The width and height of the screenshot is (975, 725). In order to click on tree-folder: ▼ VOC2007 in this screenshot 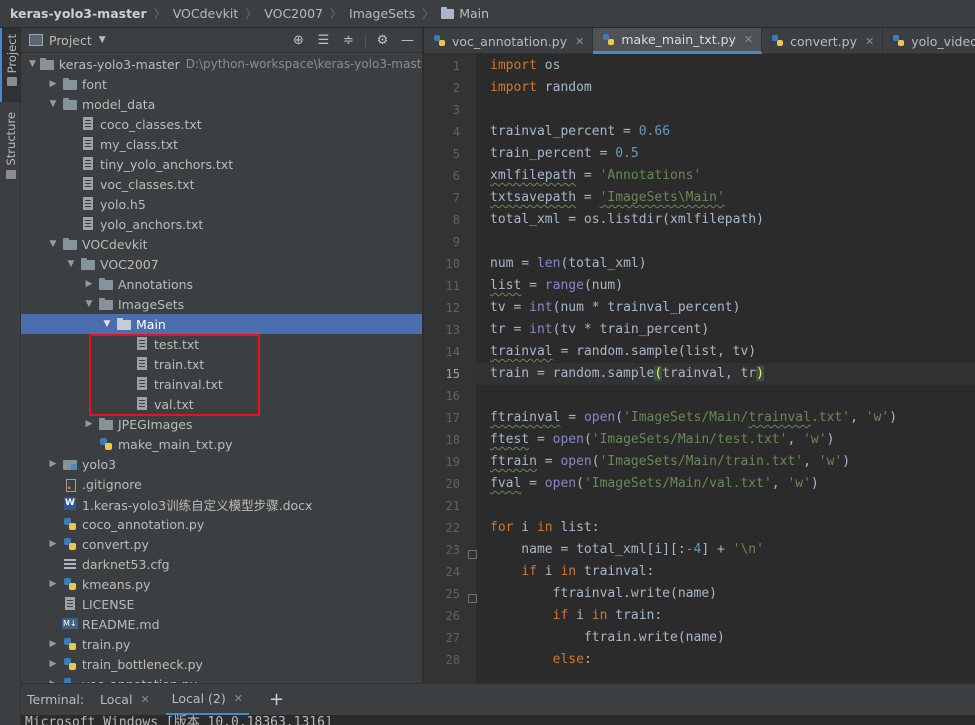, I will do `click(221, 264)`.